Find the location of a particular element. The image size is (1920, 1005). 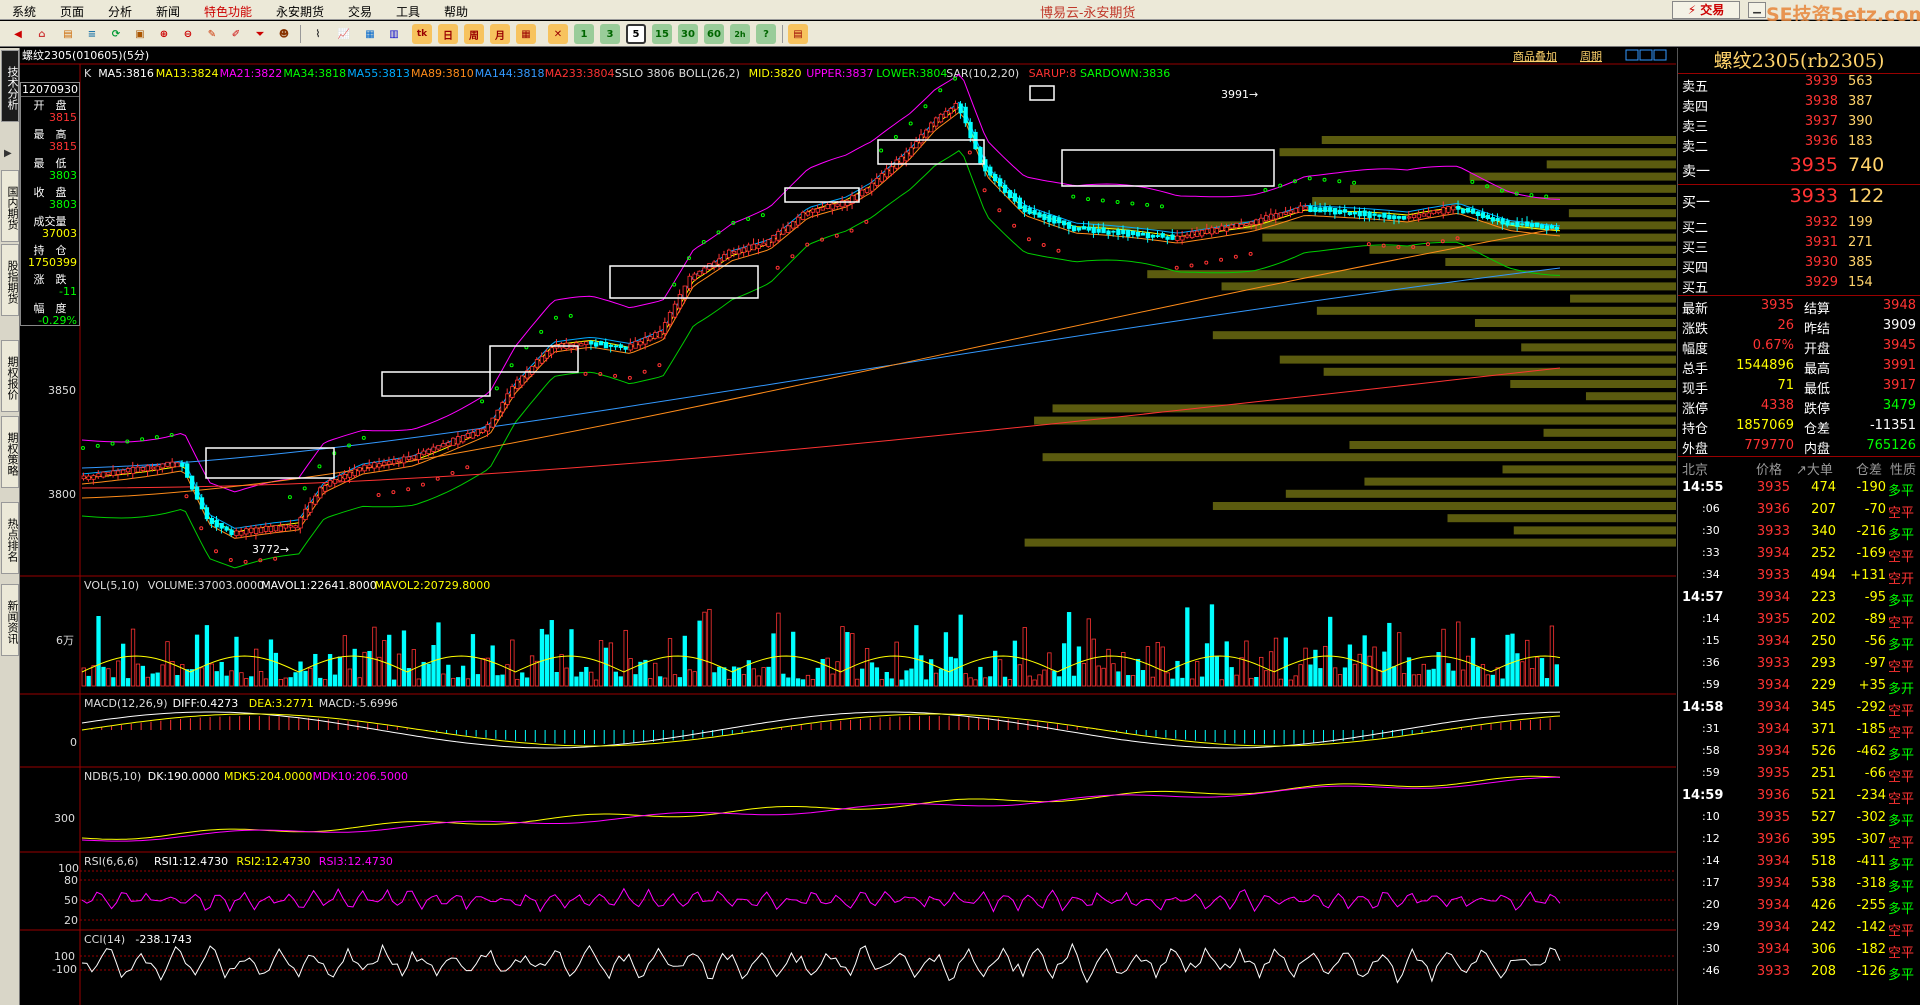

minimize-icon: ▁ is located at coordinates (1757, 10).